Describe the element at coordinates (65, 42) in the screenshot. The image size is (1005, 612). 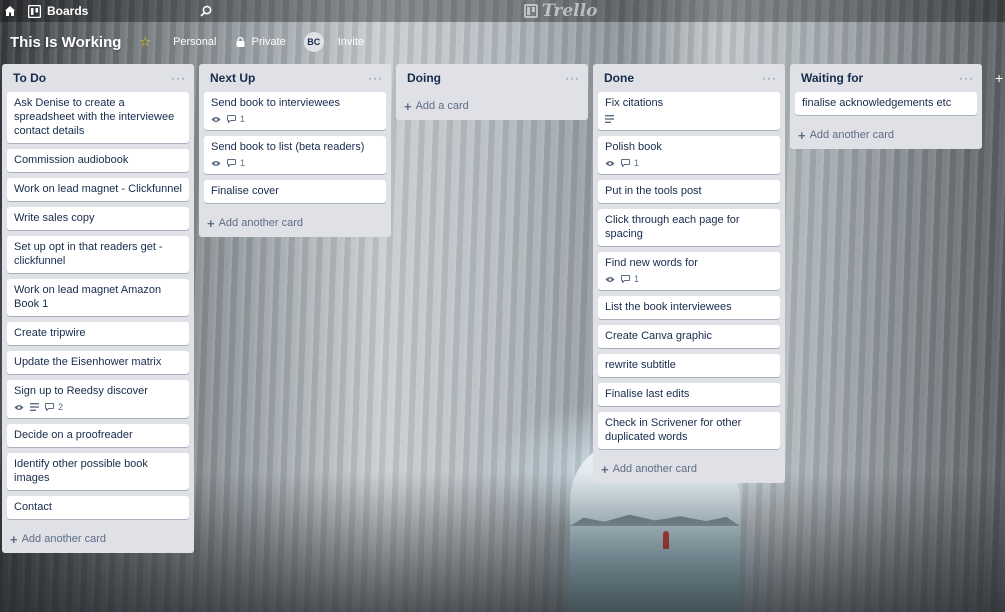
I see `board-title: This Is Working` at that location.